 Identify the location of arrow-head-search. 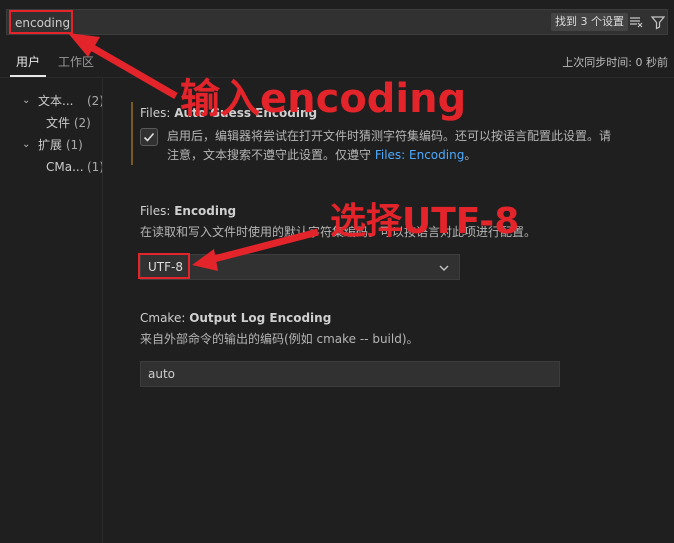
(84, 45).